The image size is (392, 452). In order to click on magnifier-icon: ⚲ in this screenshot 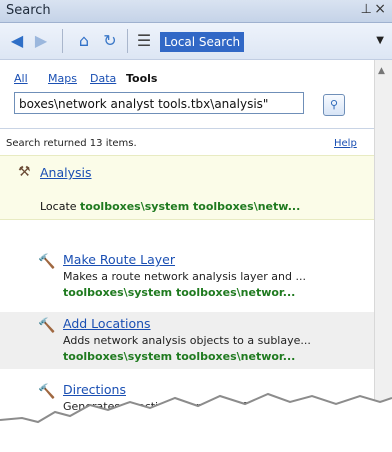, I will do `click(334, 104)`.